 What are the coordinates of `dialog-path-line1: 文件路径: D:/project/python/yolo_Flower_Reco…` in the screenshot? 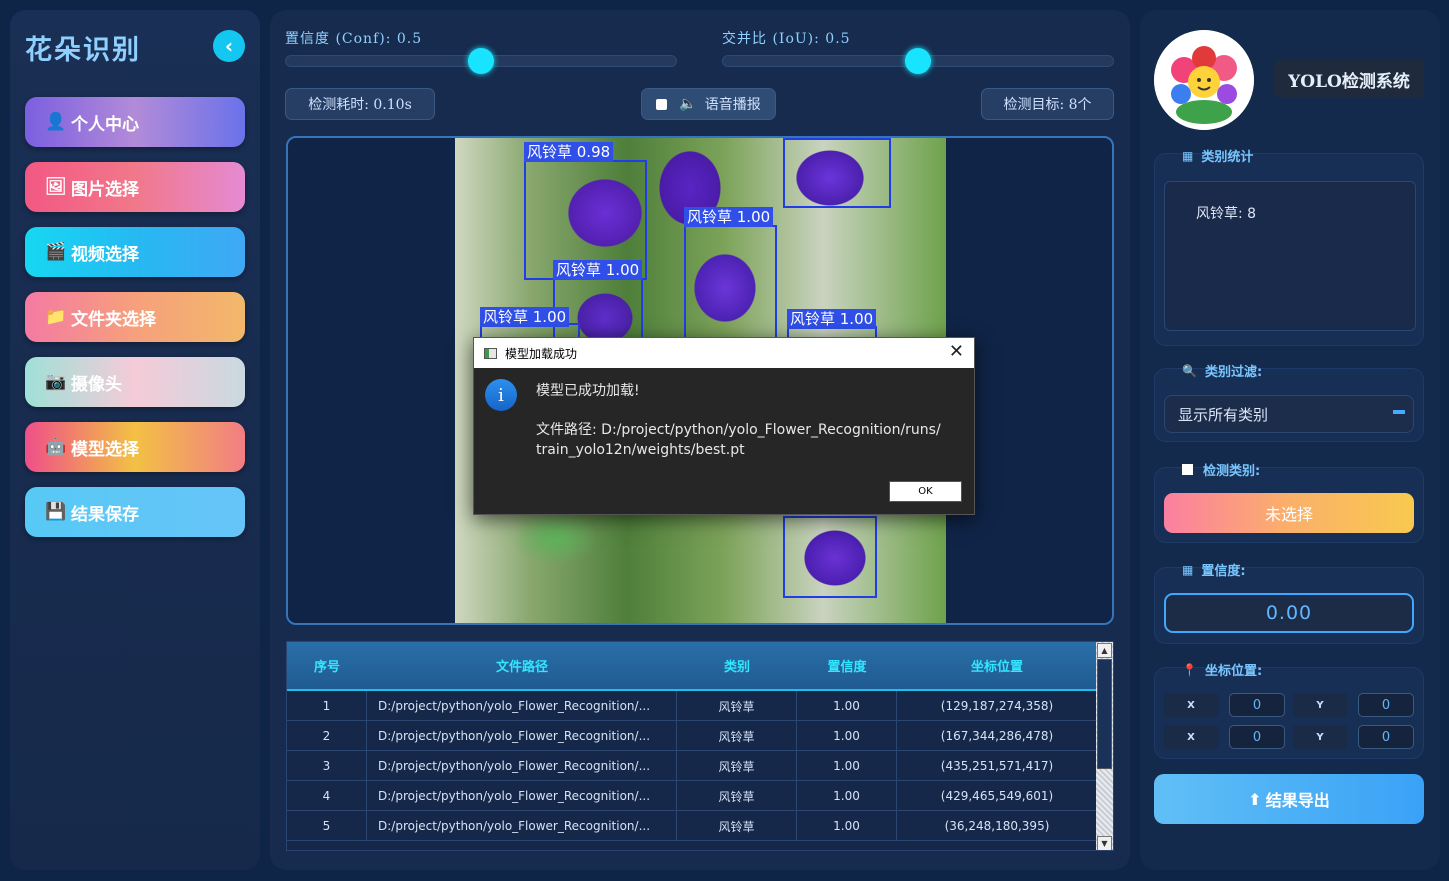 It's located at (738, 430).